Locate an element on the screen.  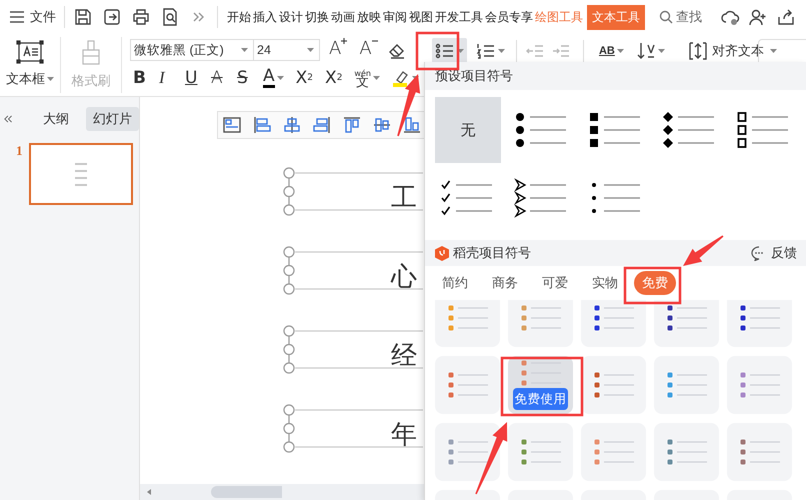
text-effect-button: A is located at coordinates (218, 78).